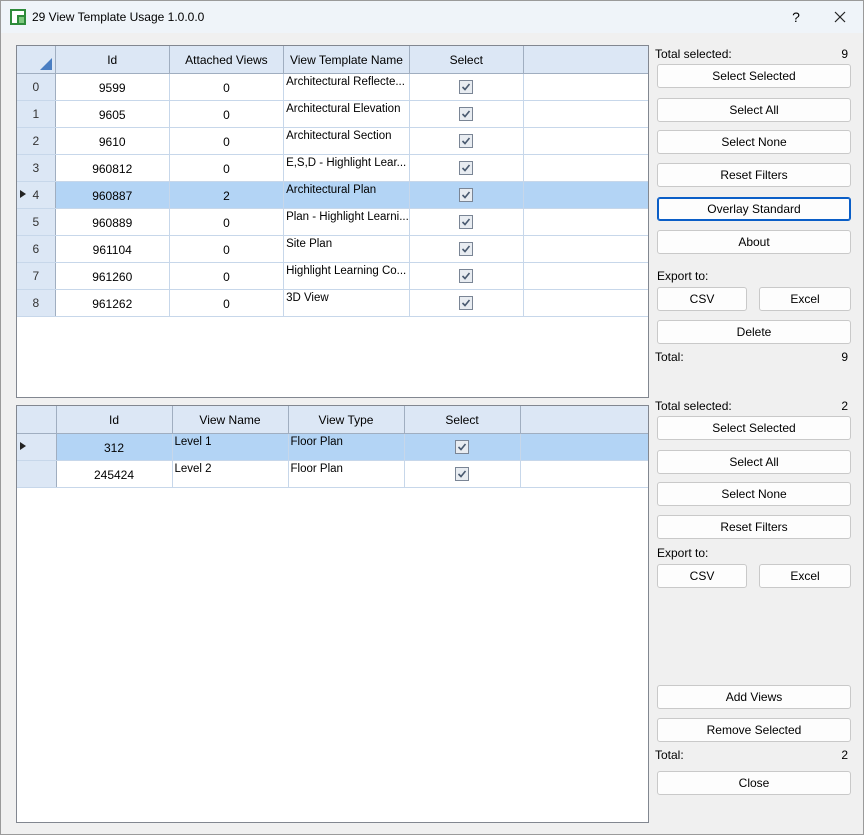 This screenshot has width=864, height=835. I want to click on row-header: 2, so click(36, 141).